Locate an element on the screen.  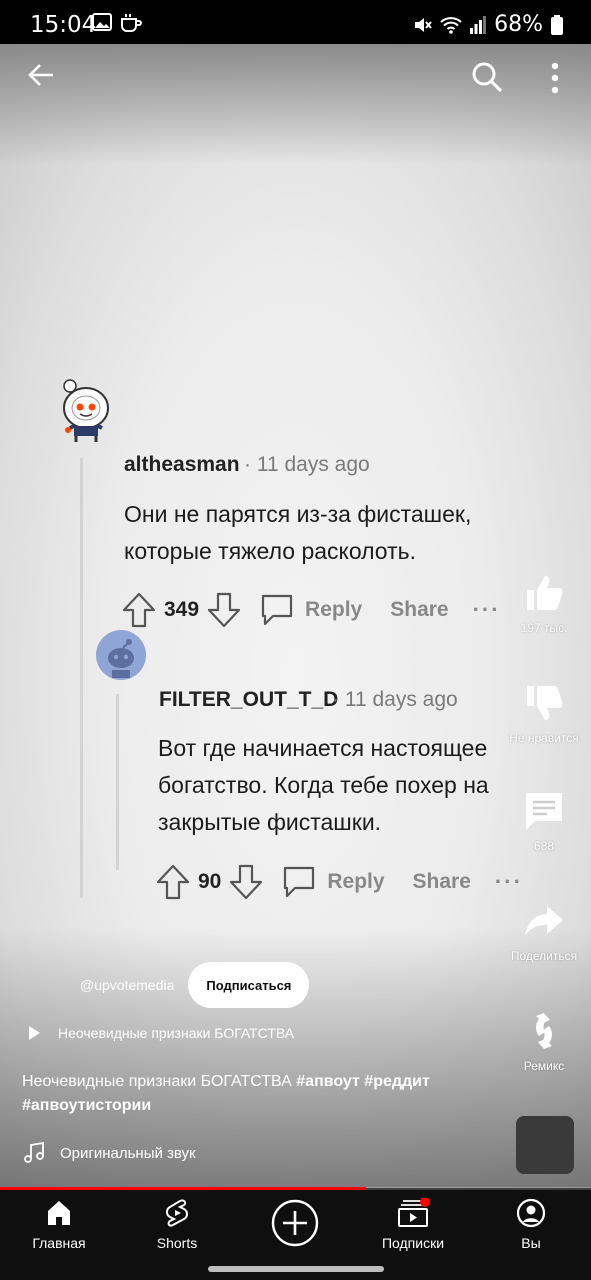
comment-body-line: Они не парятся из-за фисташек, is located at coordinates (298, 514).